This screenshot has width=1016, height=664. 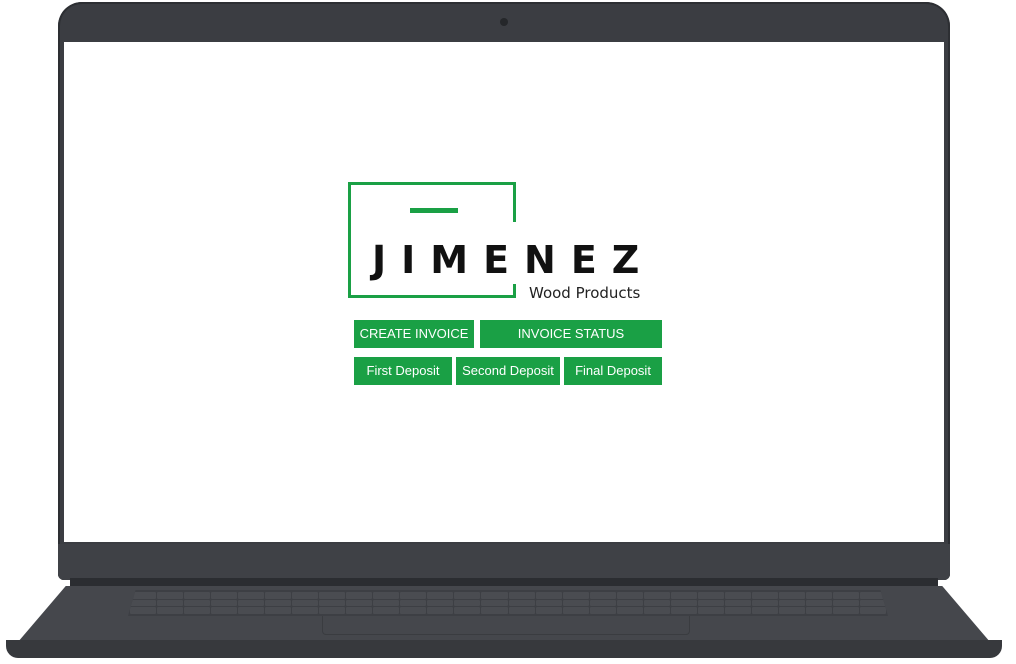 What do you see at coordinates (434, 210) in the screenshot?
I see `logo-accent-bar` at bounding box center [434, 210].